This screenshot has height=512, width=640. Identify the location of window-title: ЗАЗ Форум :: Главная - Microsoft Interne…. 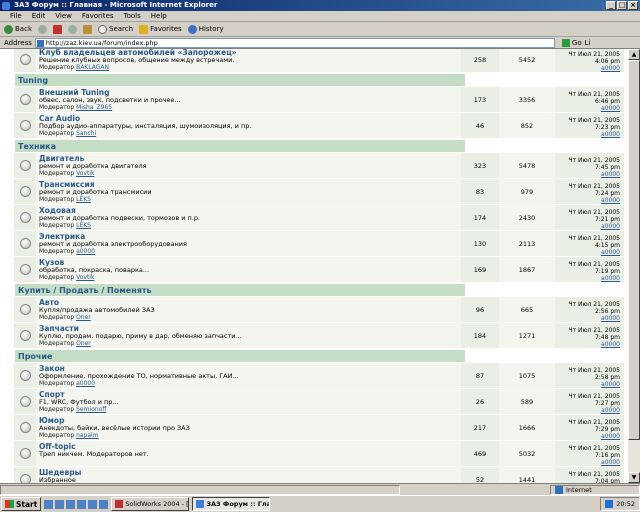
(116, 5).